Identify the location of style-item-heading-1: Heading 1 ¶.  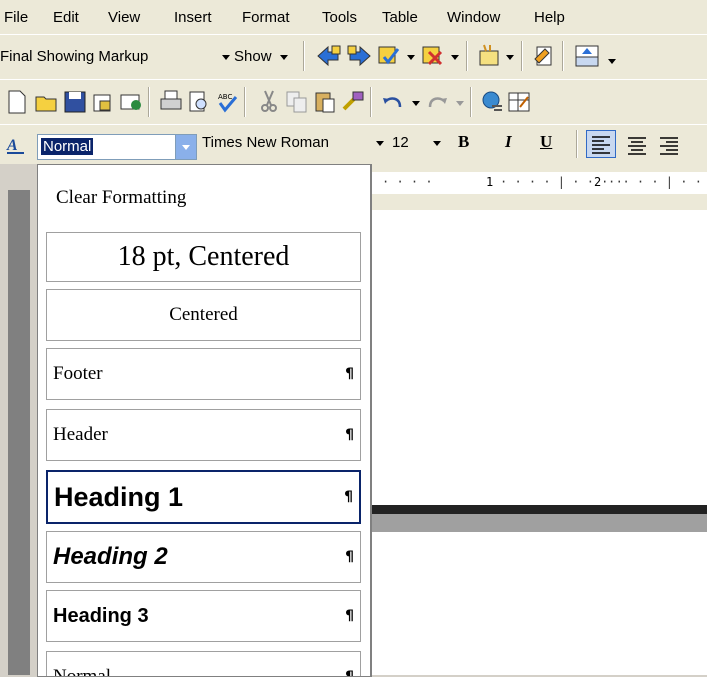
(203, 497).